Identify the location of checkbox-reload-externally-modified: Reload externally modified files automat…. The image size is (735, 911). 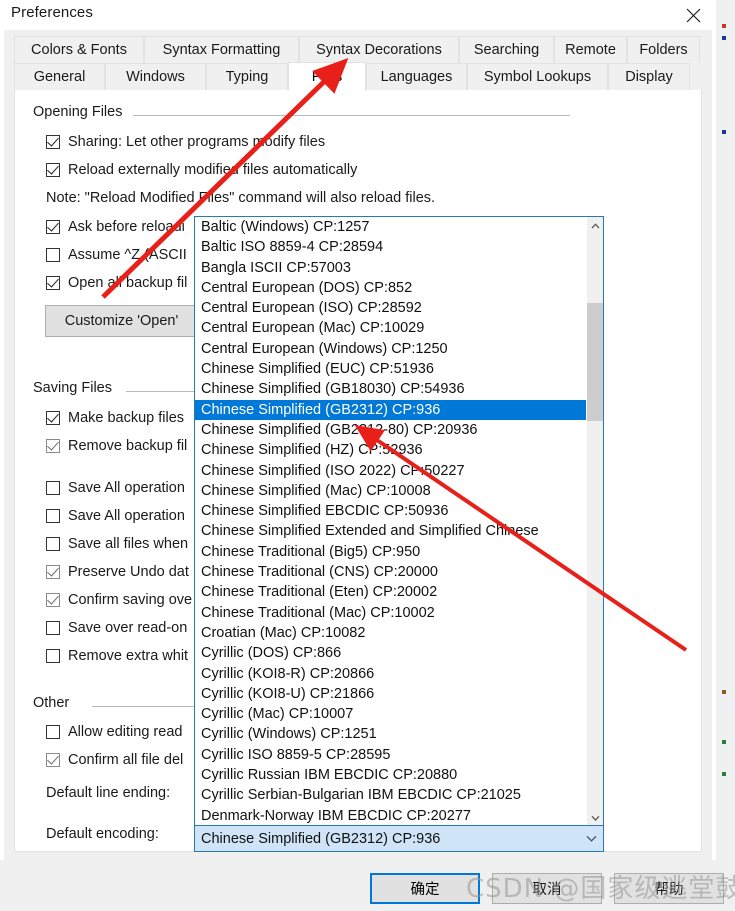
(201, 170).